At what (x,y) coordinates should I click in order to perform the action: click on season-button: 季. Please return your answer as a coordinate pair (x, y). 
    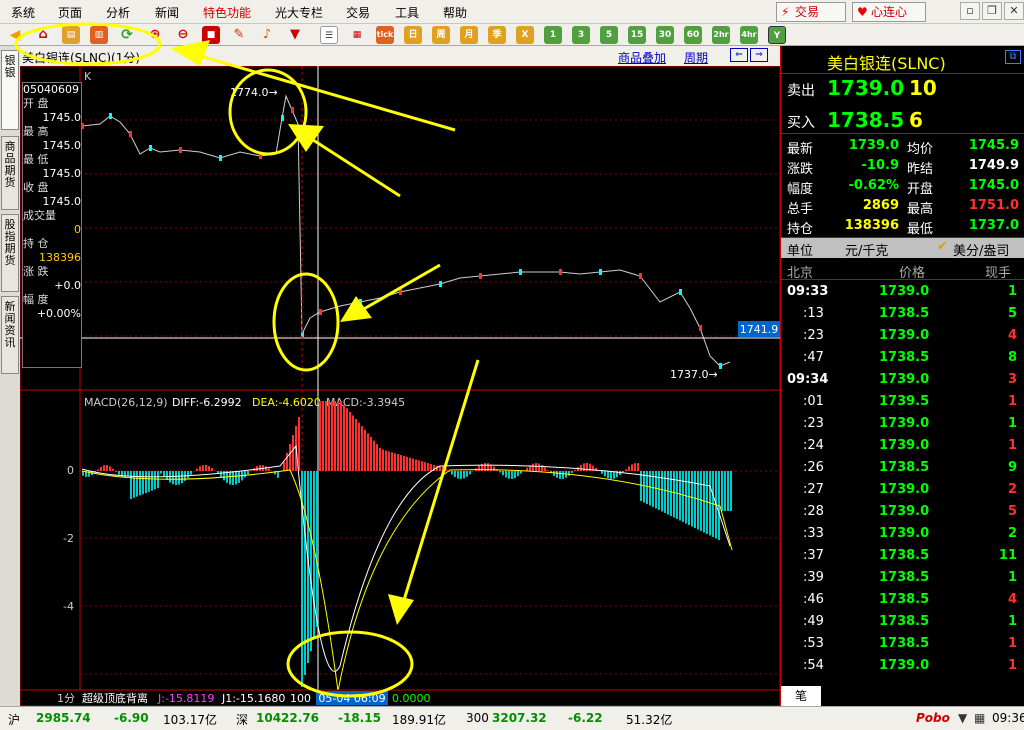
    Looking at the image, I should click on (497, 35).